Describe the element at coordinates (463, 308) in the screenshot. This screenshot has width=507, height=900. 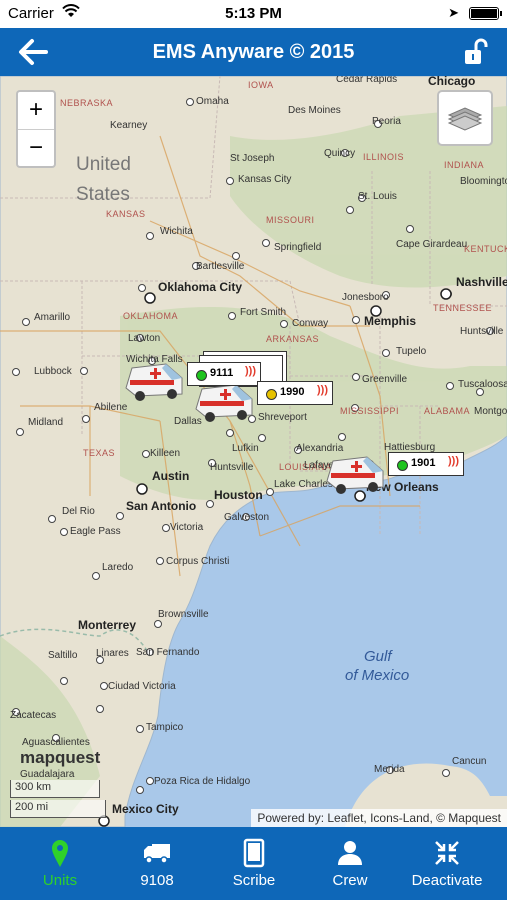
I see `state-label: TENNESSEE` at that location.